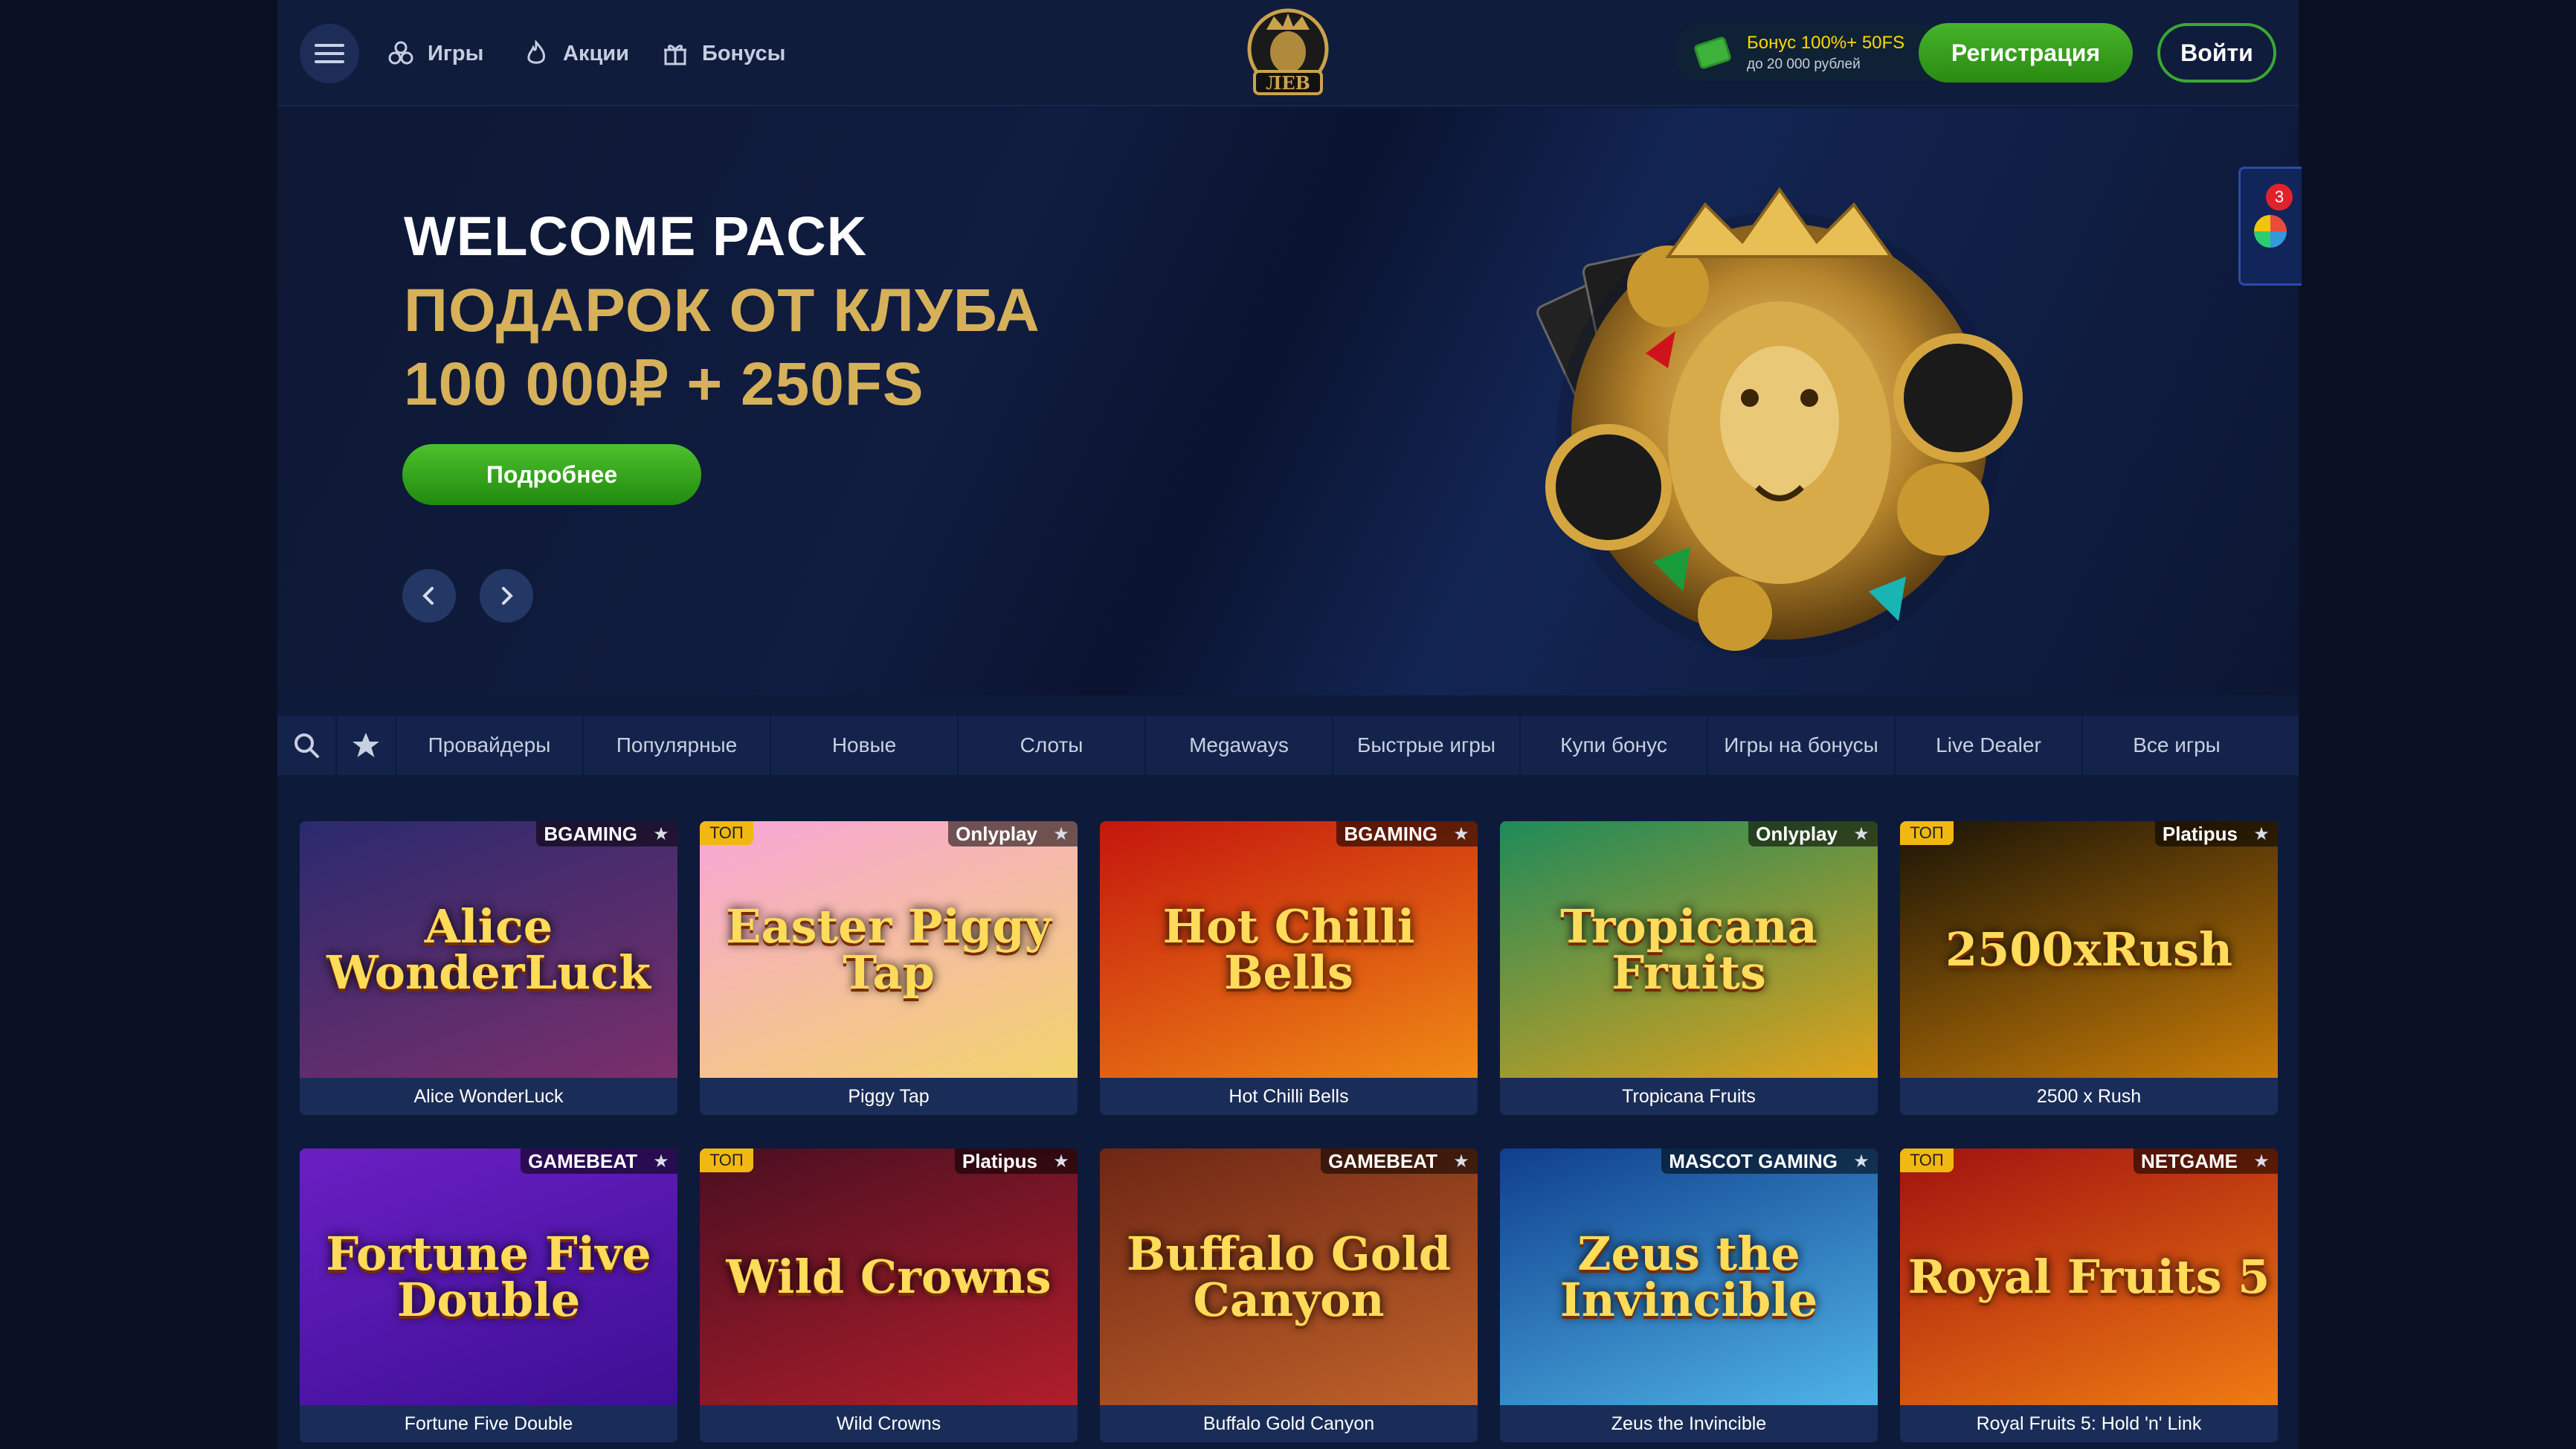 This screenshot has width=2576, height=1449. What do you see at coordinates (536, 53) in the screenshot?
I see `flame-icon` at bounding box center [536, 53].